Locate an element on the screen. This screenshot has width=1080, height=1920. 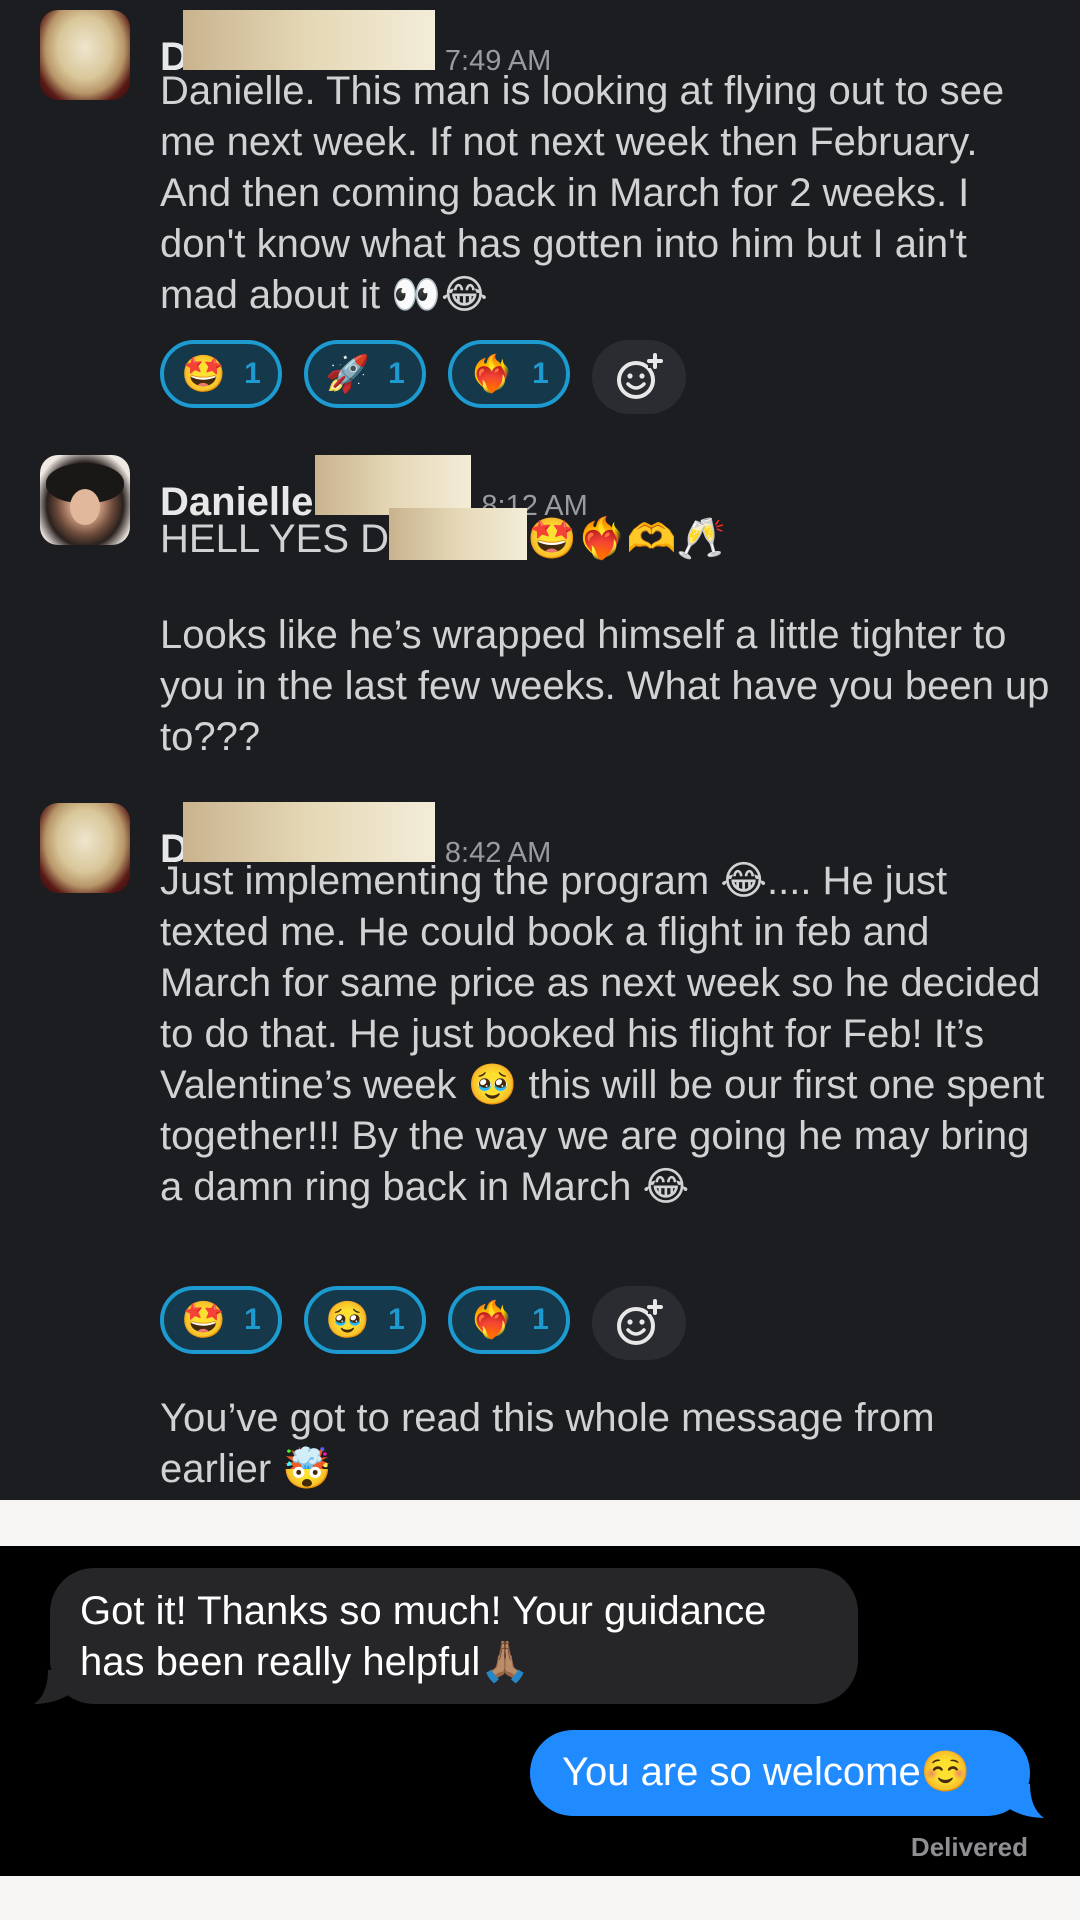
reaction-bar: 🤩 1 🚀 1 ❤️‍🔥 1 is located at coordinates (423, 377).